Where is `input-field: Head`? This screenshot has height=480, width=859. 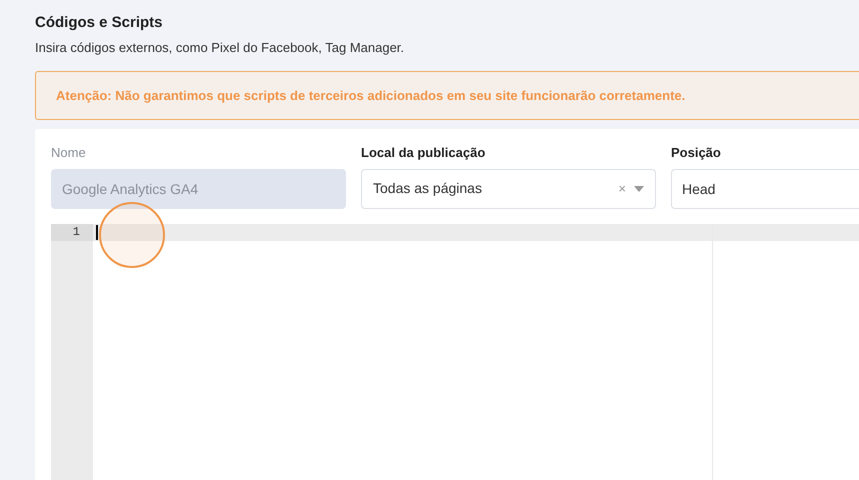 input-field: Head is located at coordinates (765, 188).